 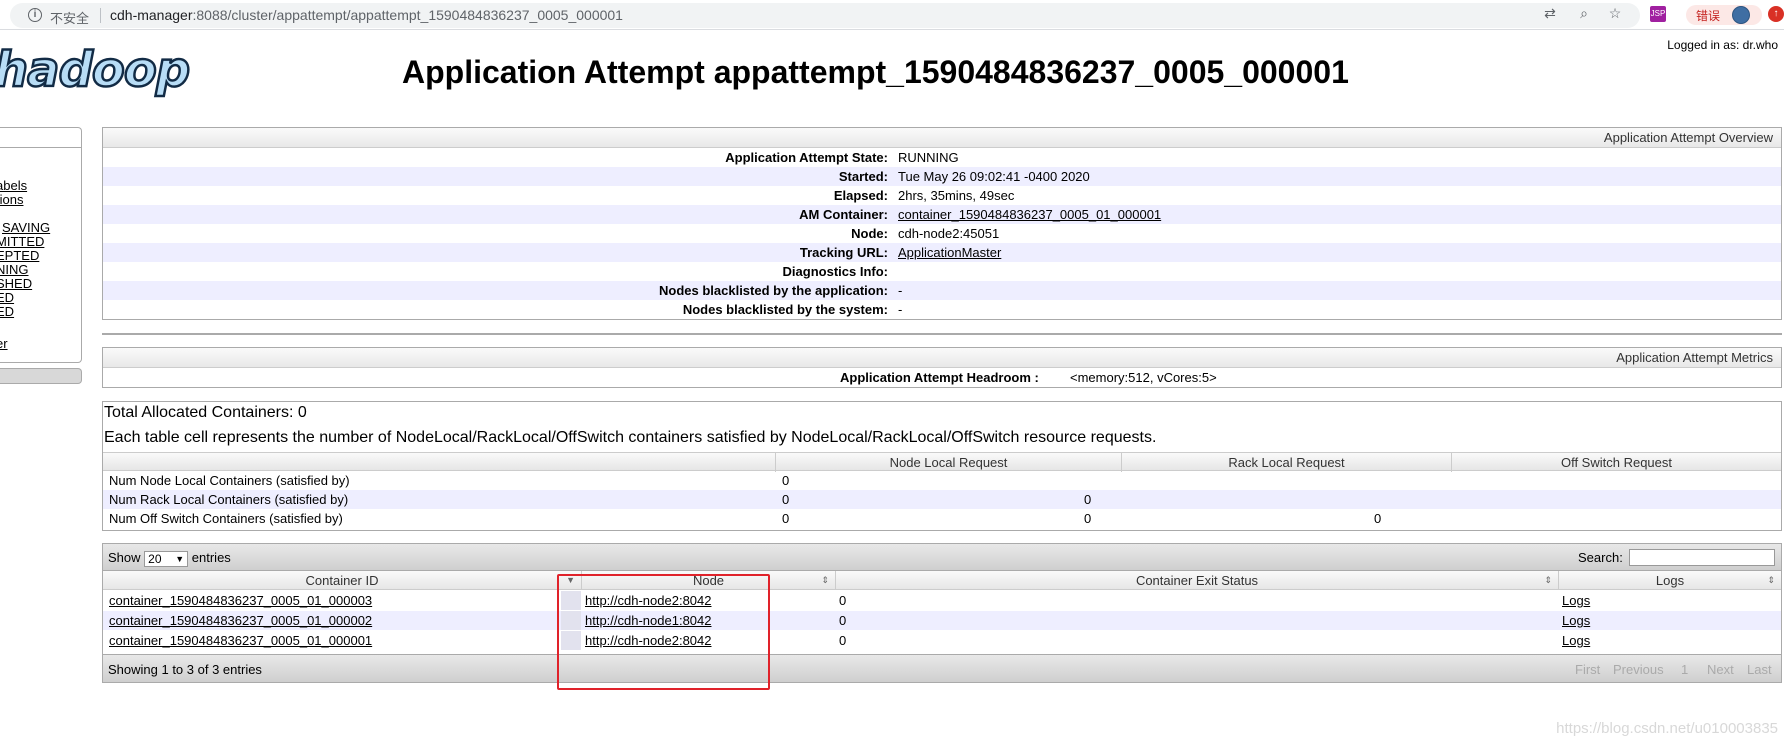 I want to click on overview-key: Nodes blacklisted by the system:, so click(x=785, y=309).